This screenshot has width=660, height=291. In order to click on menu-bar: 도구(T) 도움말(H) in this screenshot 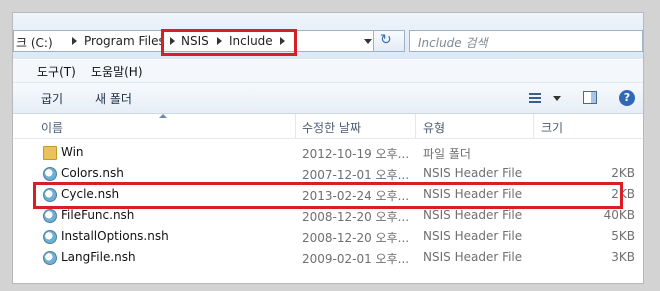, I will do `click(328, 71)`.